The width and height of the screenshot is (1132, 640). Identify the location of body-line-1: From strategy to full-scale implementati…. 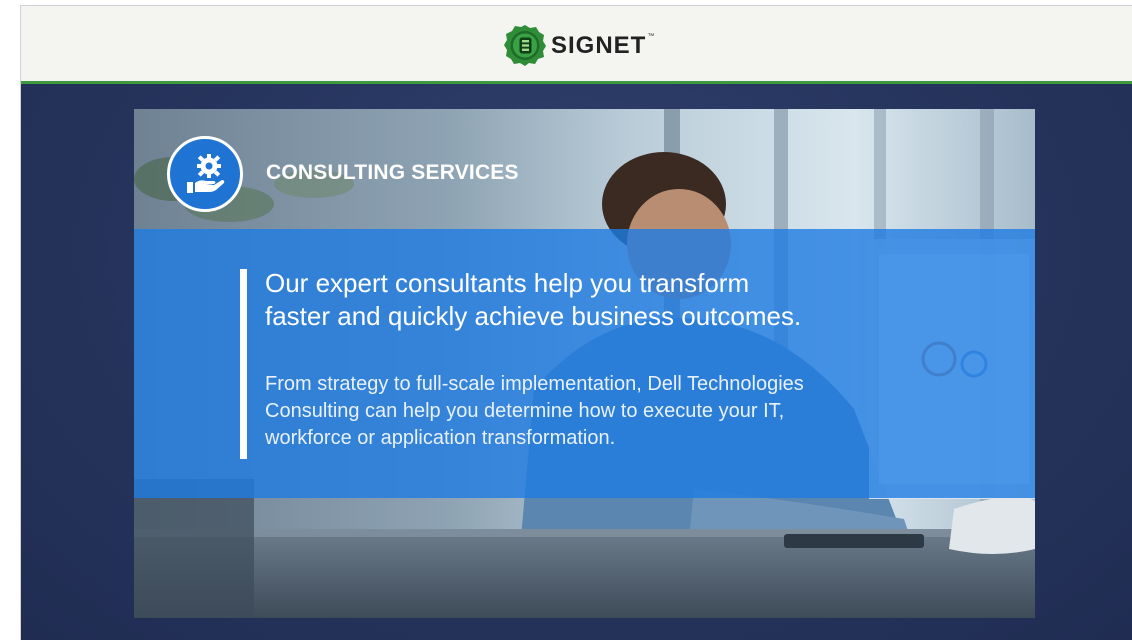
(534, 384).